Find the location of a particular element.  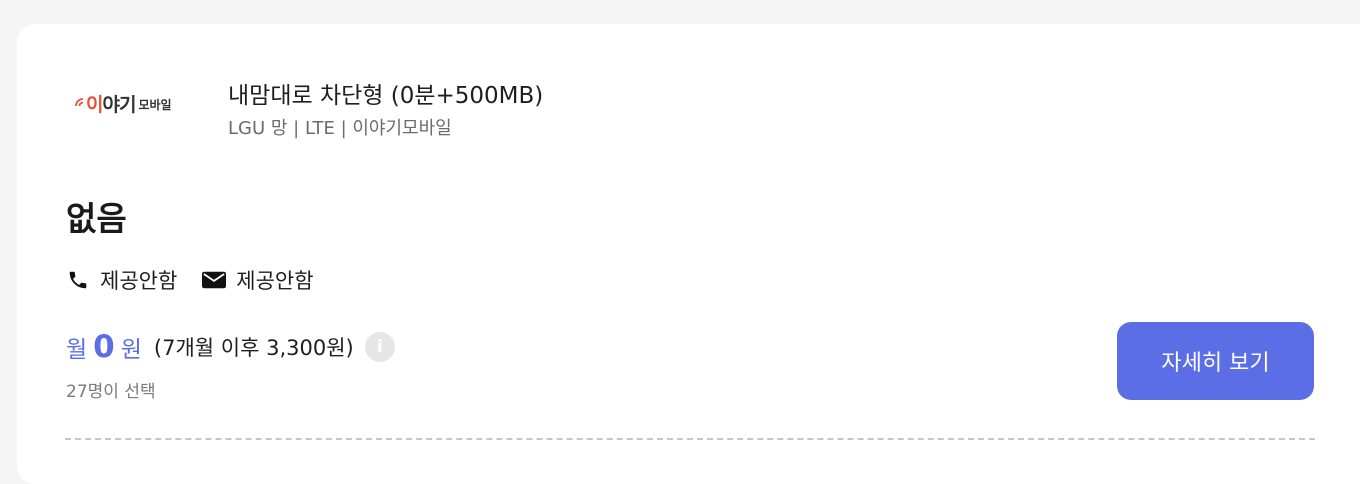

feature-call: 제공안함 is located at coordinates (121, 280).